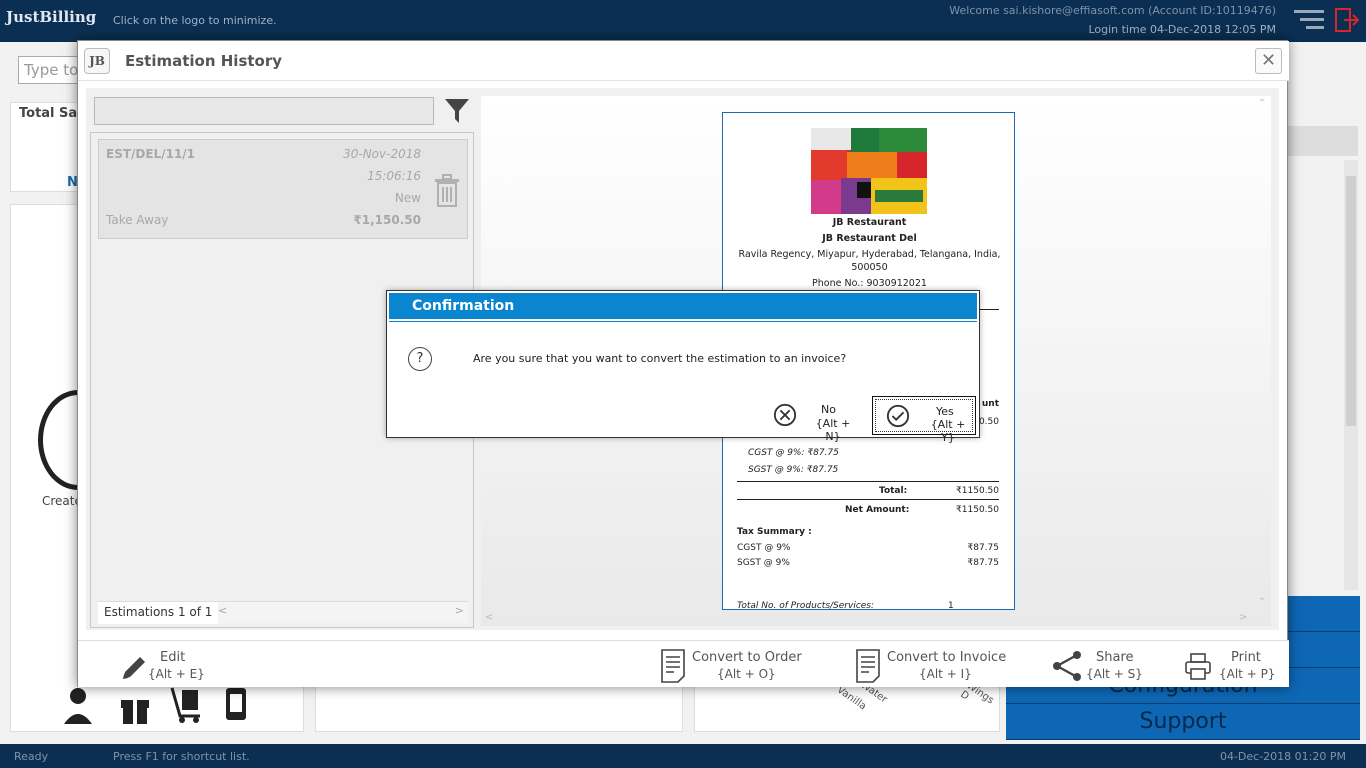 The width and height of the screenshot is (1366, 768). I want to click on convert-to-order-button: Convert to Order {Alt + O}, so click(735, 666).